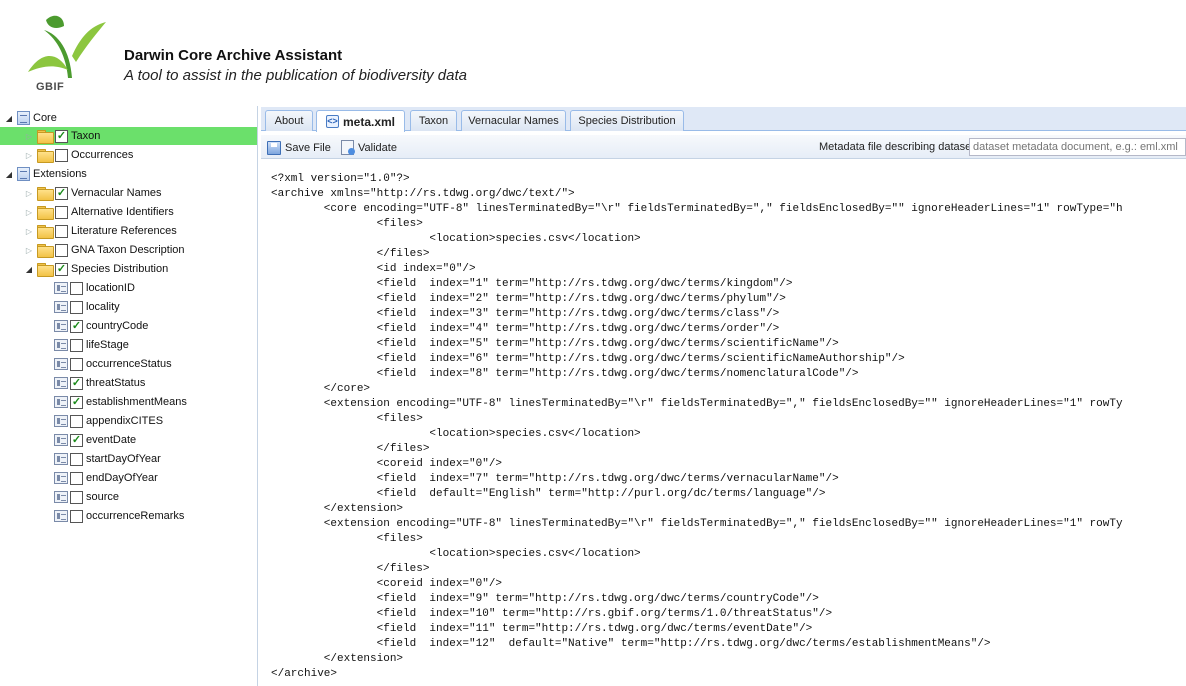 This screenshot has height=686, width=1186. I want to click on alternative-identifiers-checkbox, so click(61, 212).